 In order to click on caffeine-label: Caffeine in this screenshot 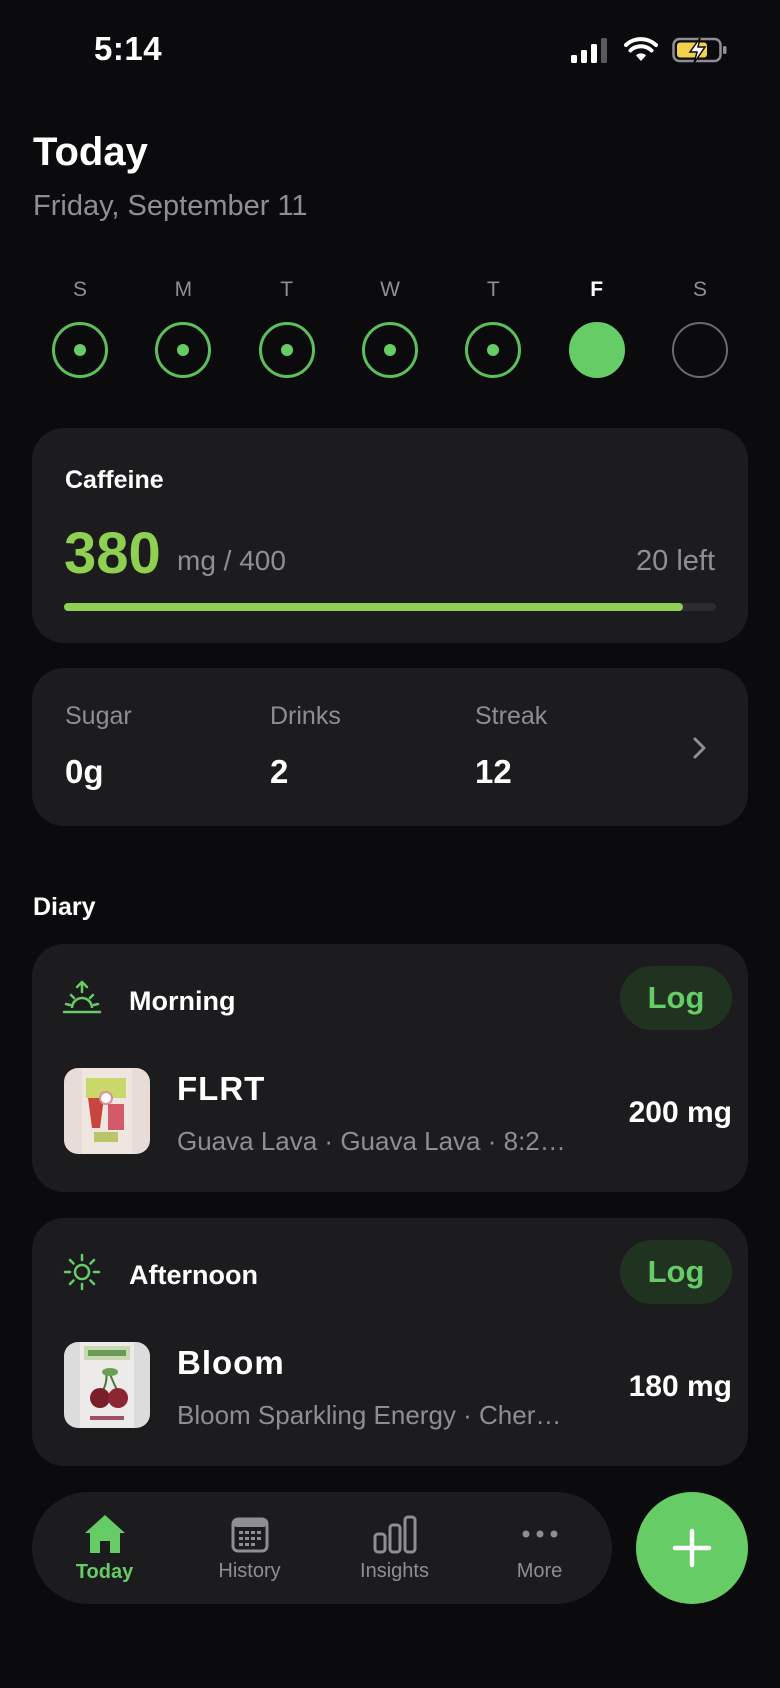, I will do `click(114, 480)`.